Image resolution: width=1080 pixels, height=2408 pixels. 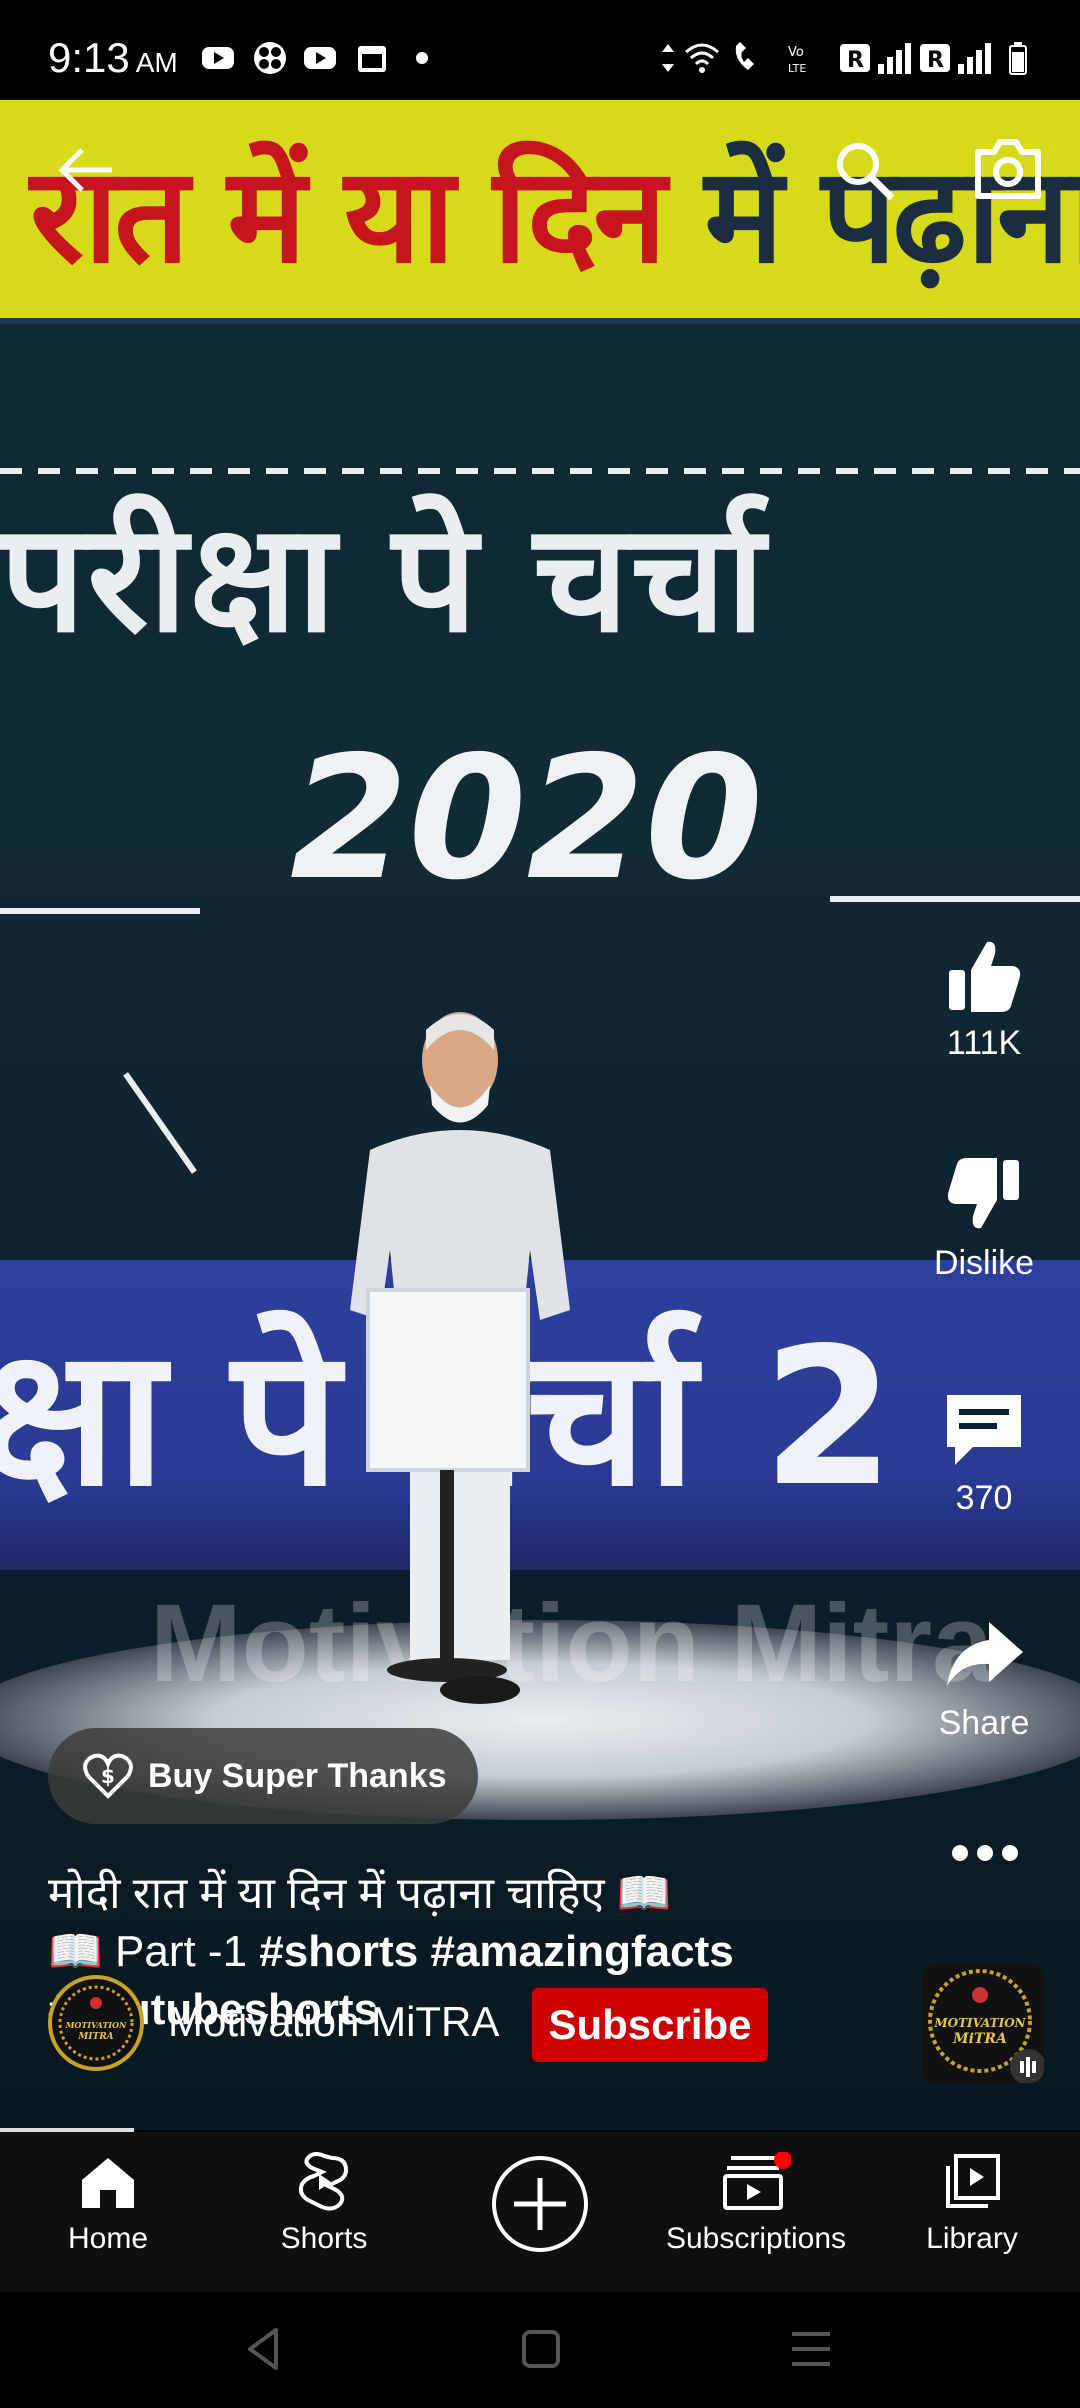 I want to click on bottom-navigation: Home Shorts Subscriptions Library, so click(x=540, y=2212).